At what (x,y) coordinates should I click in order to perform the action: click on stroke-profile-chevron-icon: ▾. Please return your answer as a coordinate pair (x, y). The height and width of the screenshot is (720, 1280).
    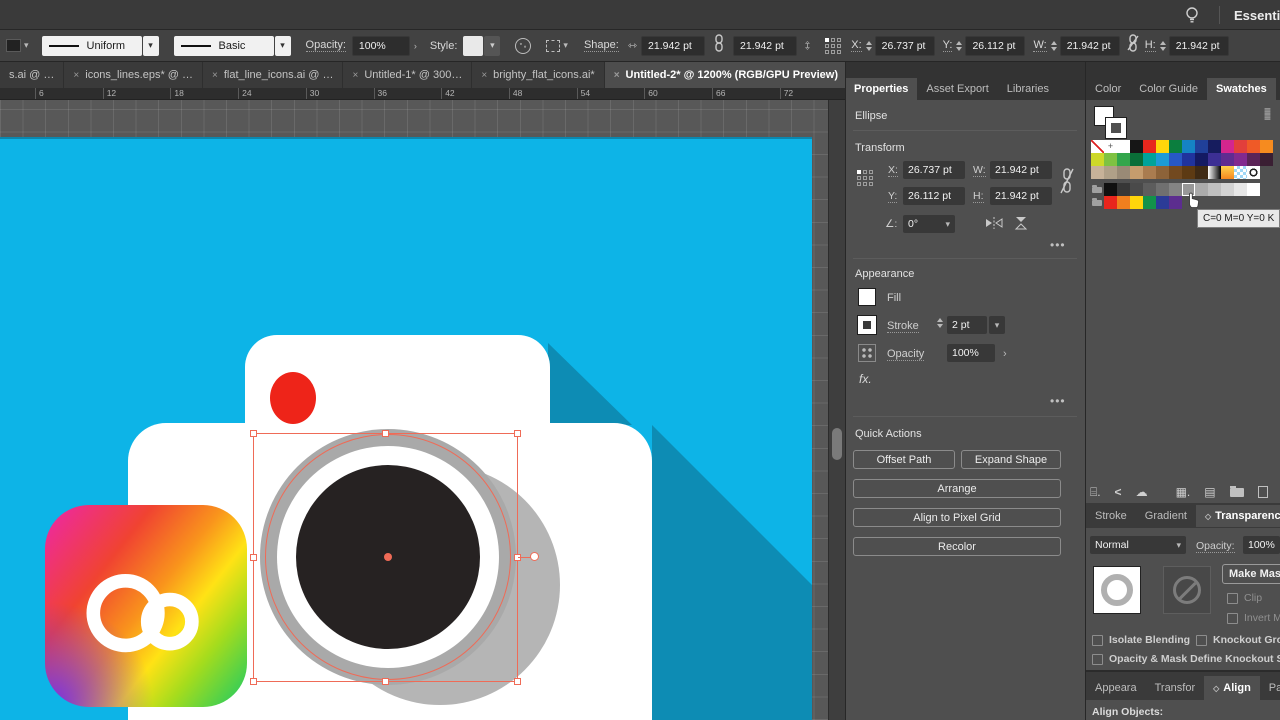
    Looking at the image, I should click on (150, 45).